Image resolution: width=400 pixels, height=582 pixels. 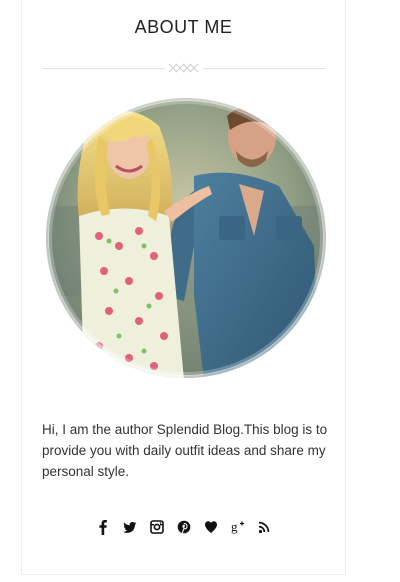 I want to click on bloglovin-link, so click(x=211, y=527).